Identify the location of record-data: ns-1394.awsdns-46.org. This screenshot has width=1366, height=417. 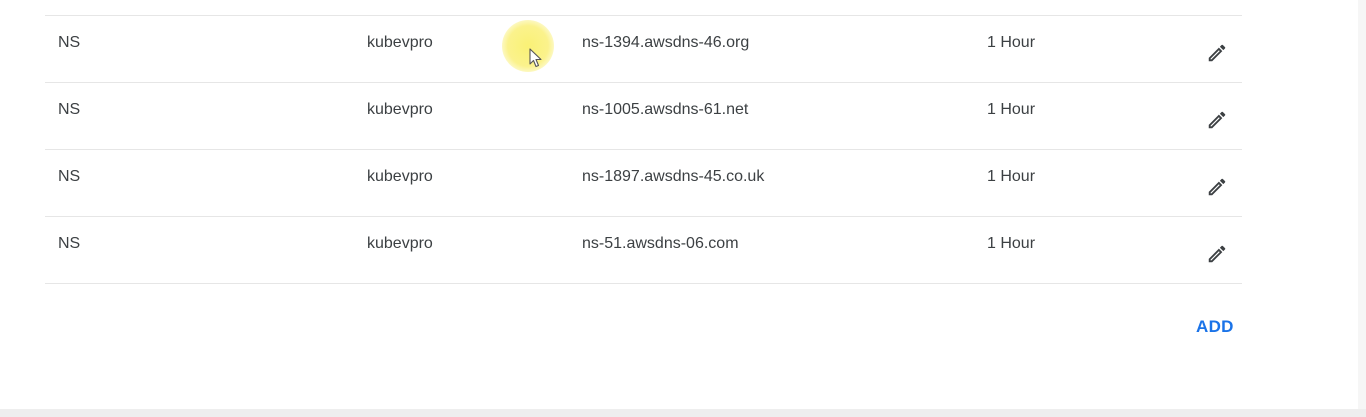
(666, 42).